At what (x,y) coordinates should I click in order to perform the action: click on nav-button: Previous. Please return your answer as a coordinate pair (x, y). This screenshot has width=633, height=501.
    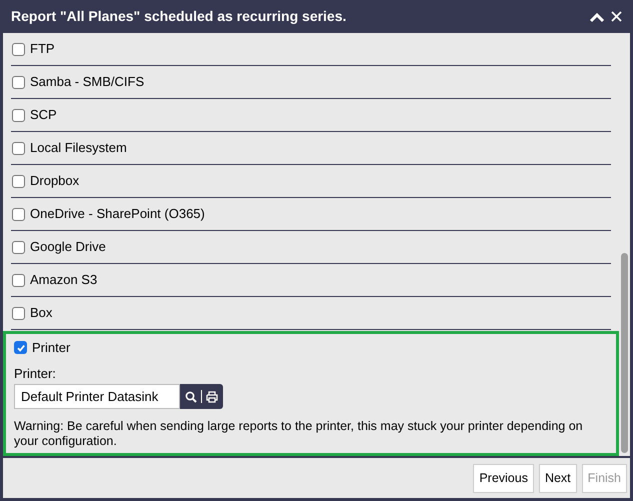
    Looking at the image, I should click on (503, 478).